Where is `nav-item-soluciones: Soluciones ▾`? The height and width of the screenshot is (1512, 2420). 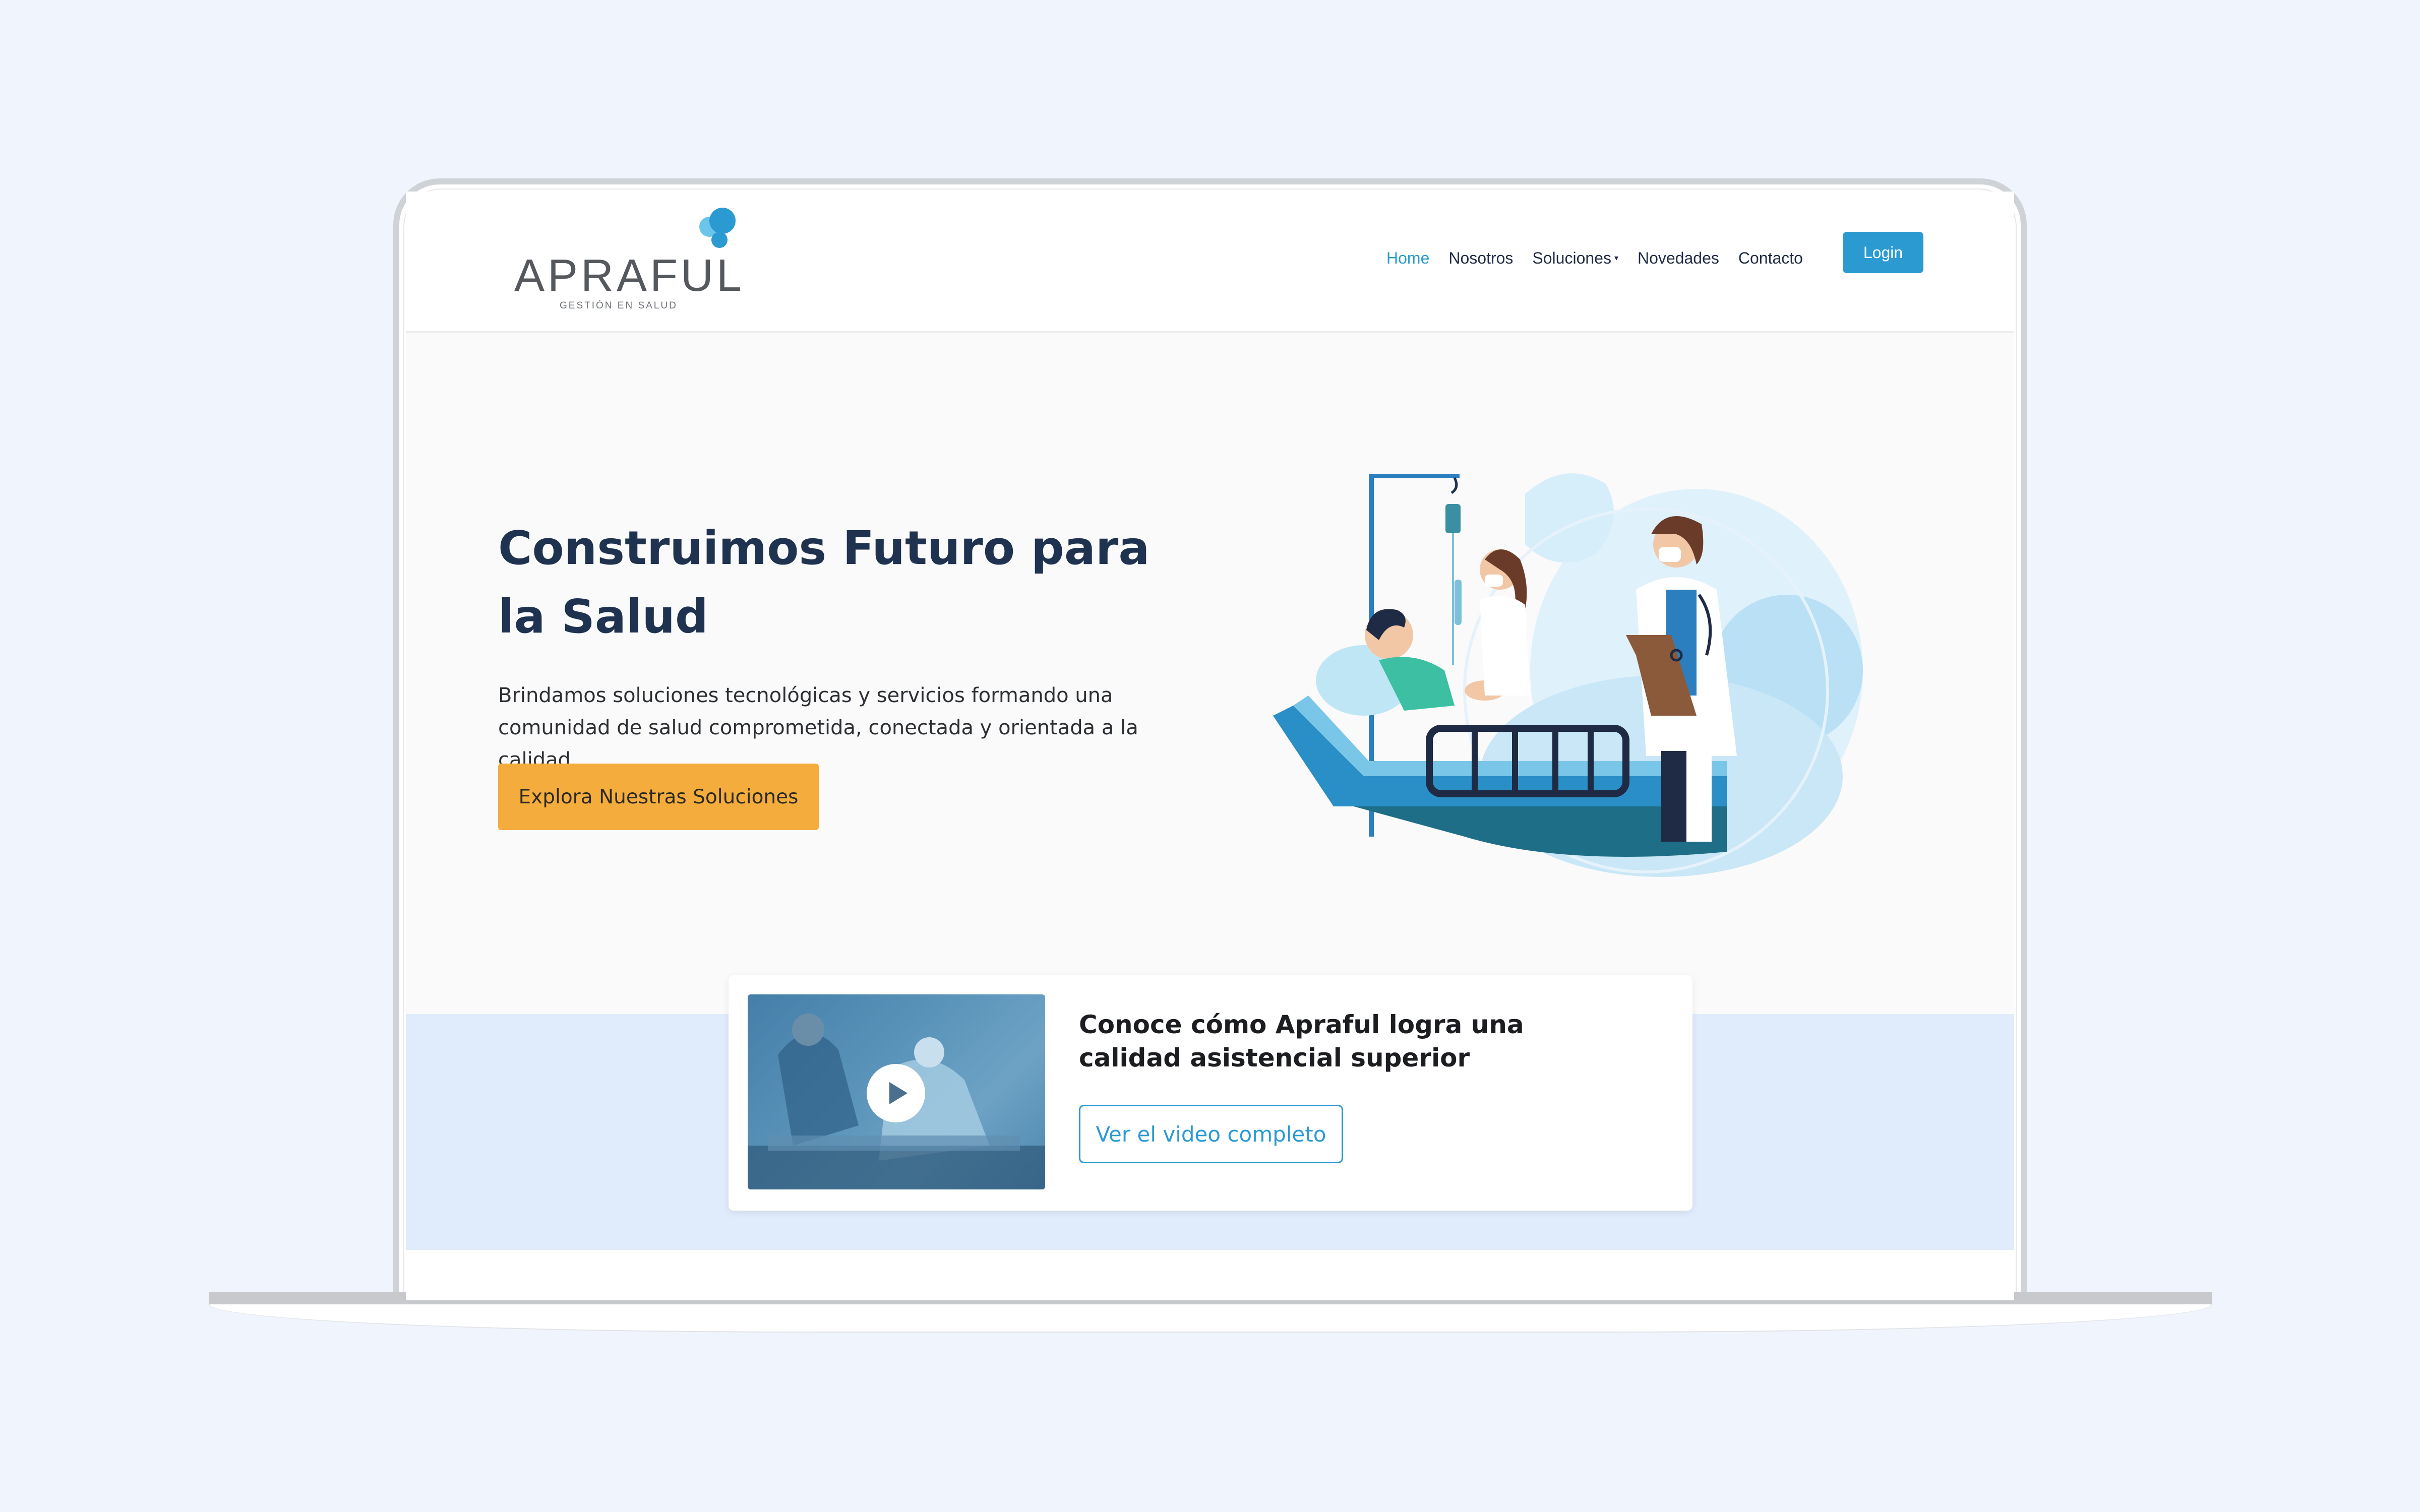
nav-item-soluciones: Soluciones ▾ is located at coordinates (1575, 258).